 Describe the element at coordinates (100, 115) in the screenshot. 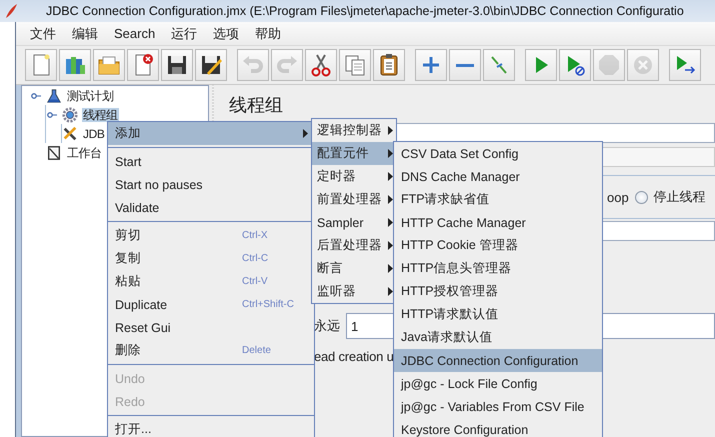

I see `tree-node: 线程组` at that location.